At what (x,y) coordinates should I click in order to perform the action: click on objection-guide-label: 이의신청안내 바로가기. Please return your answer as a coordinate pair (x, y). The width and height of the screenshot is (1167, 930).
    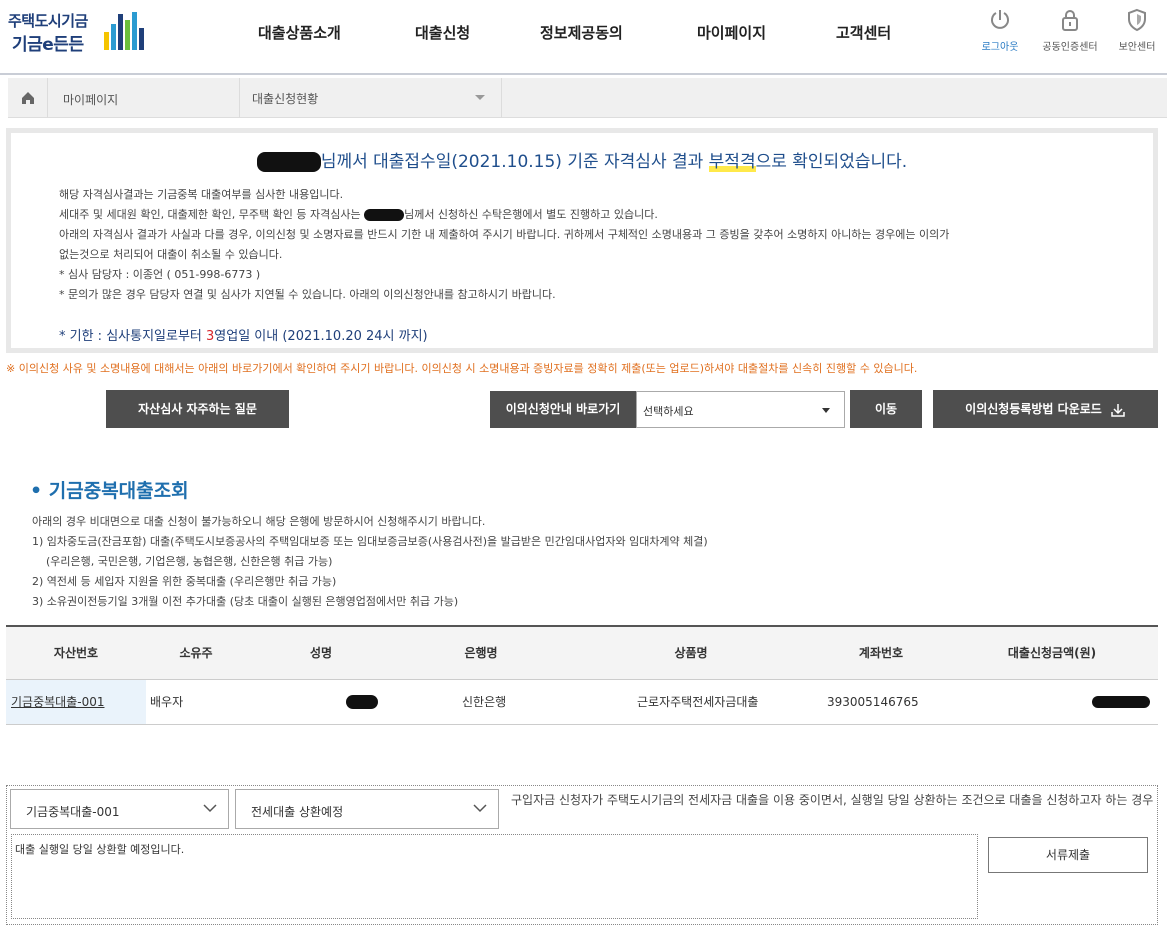
    Looking at the image, I should click on (563, 409).